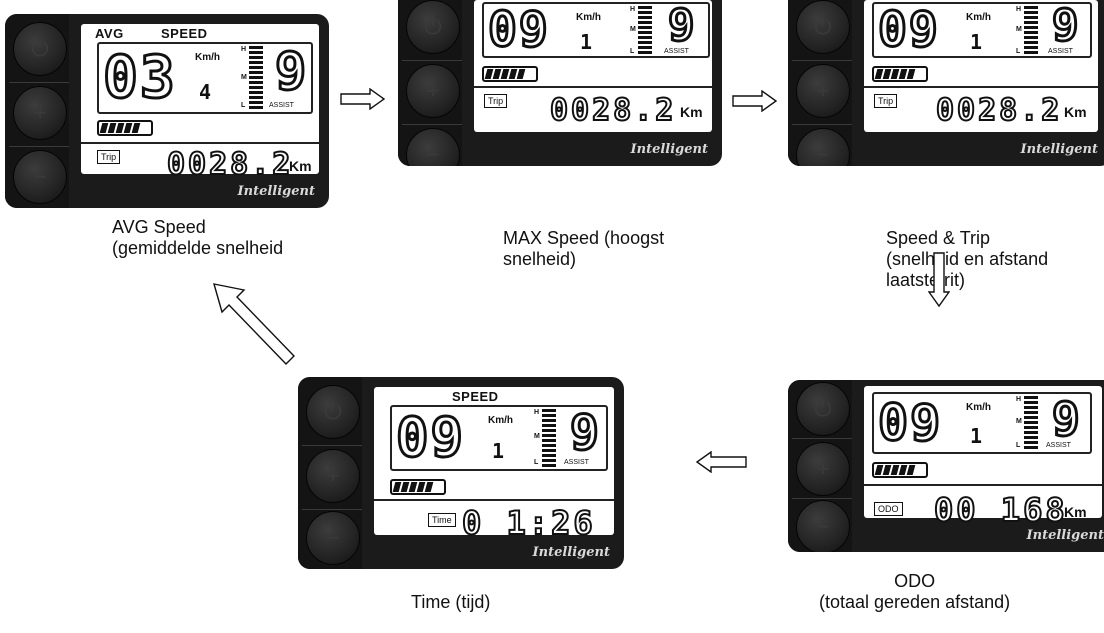 This screenshot has height=633, width=1104. Describe the element at coordinates (915, 591) in the screenshot. I see `caption-odo: ODO (totaal gereden afstand)` at that location.